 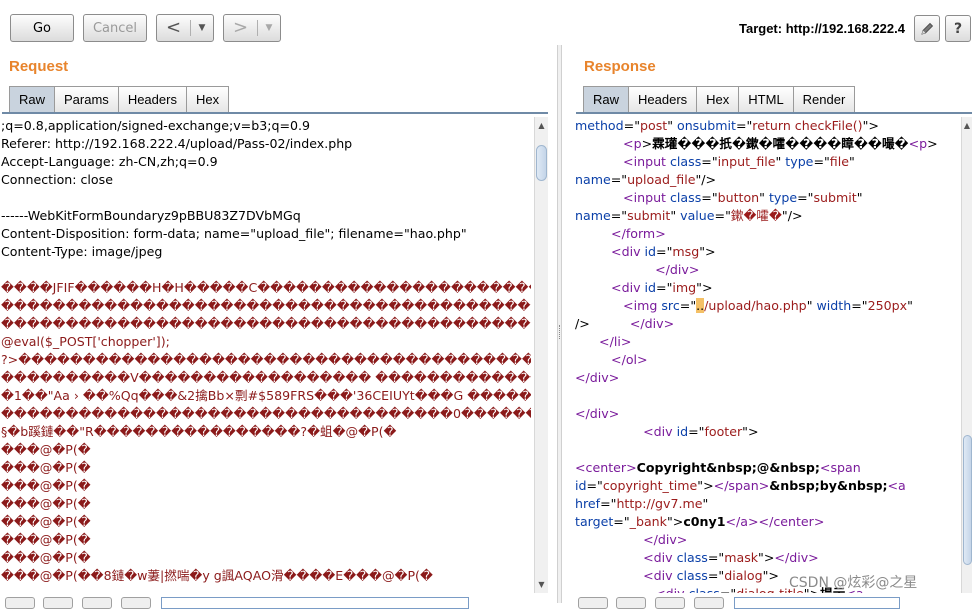 I want to click on code-token: 250px, so click(x=887, y=305).